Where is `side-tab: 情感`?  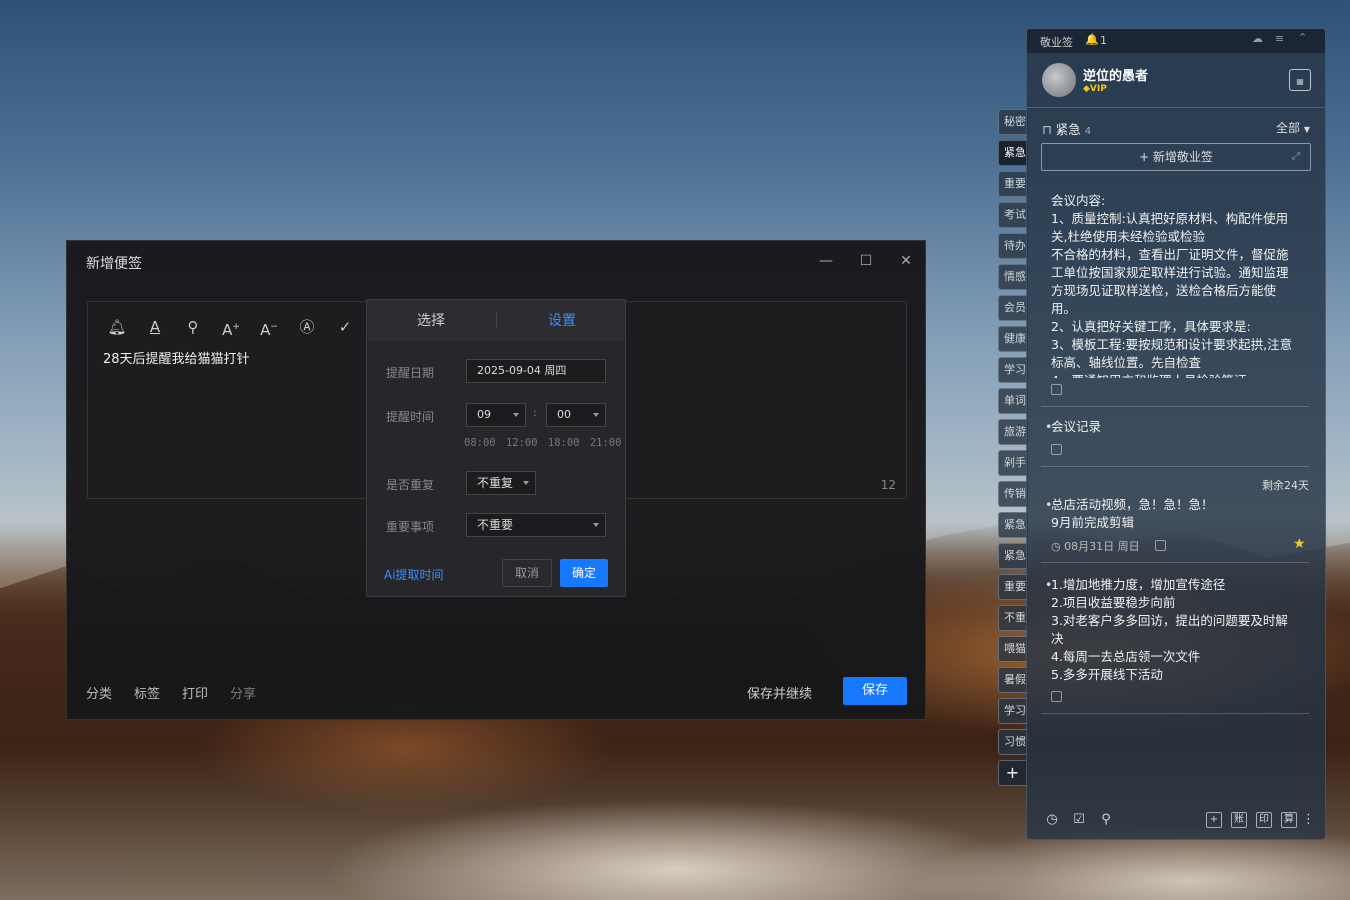 side-tab: 情感 is located at coordinates (1013, 277).